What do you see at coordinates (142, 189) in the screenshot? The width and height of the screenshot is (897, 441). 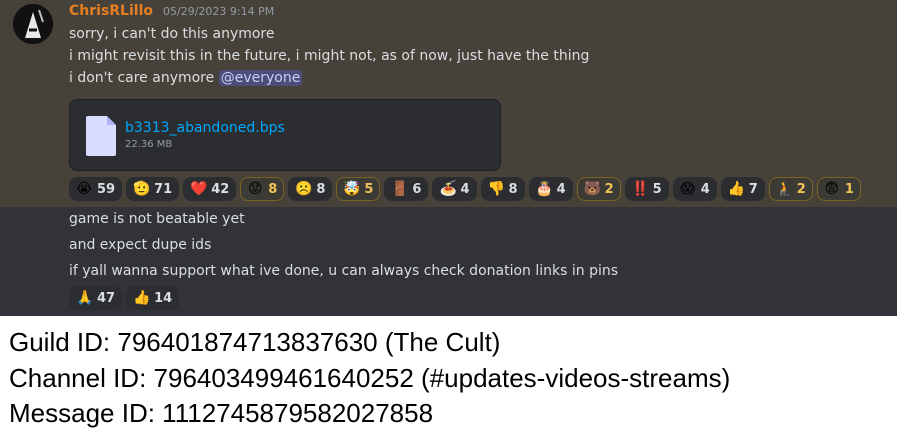 I see `reaction-emoji-icon: 🫡` at bounding box center [142, 189].